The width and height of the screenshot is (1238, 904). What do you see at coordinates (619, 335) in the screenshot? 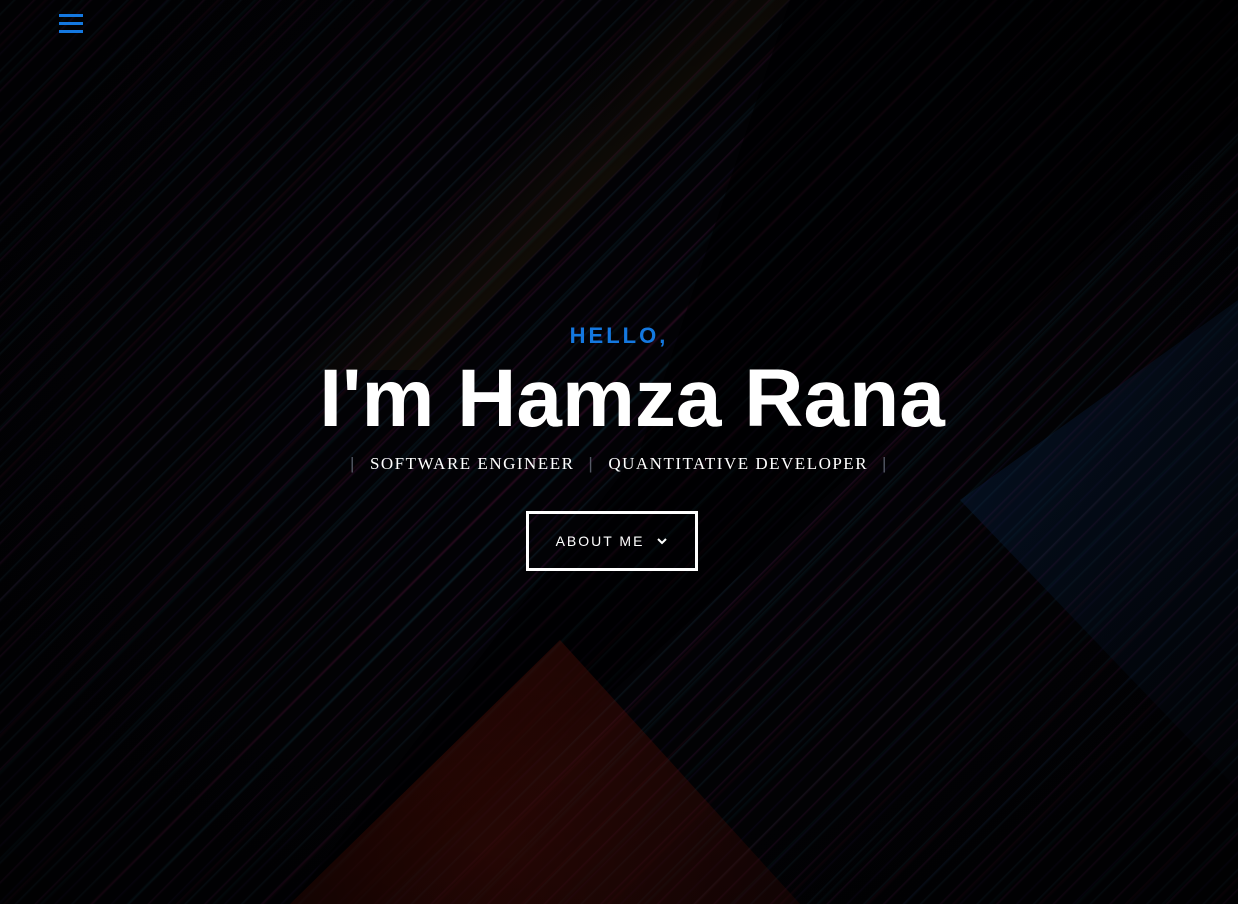
I see `hero-greeting: HELLO,` at bounding box center [619, 335].